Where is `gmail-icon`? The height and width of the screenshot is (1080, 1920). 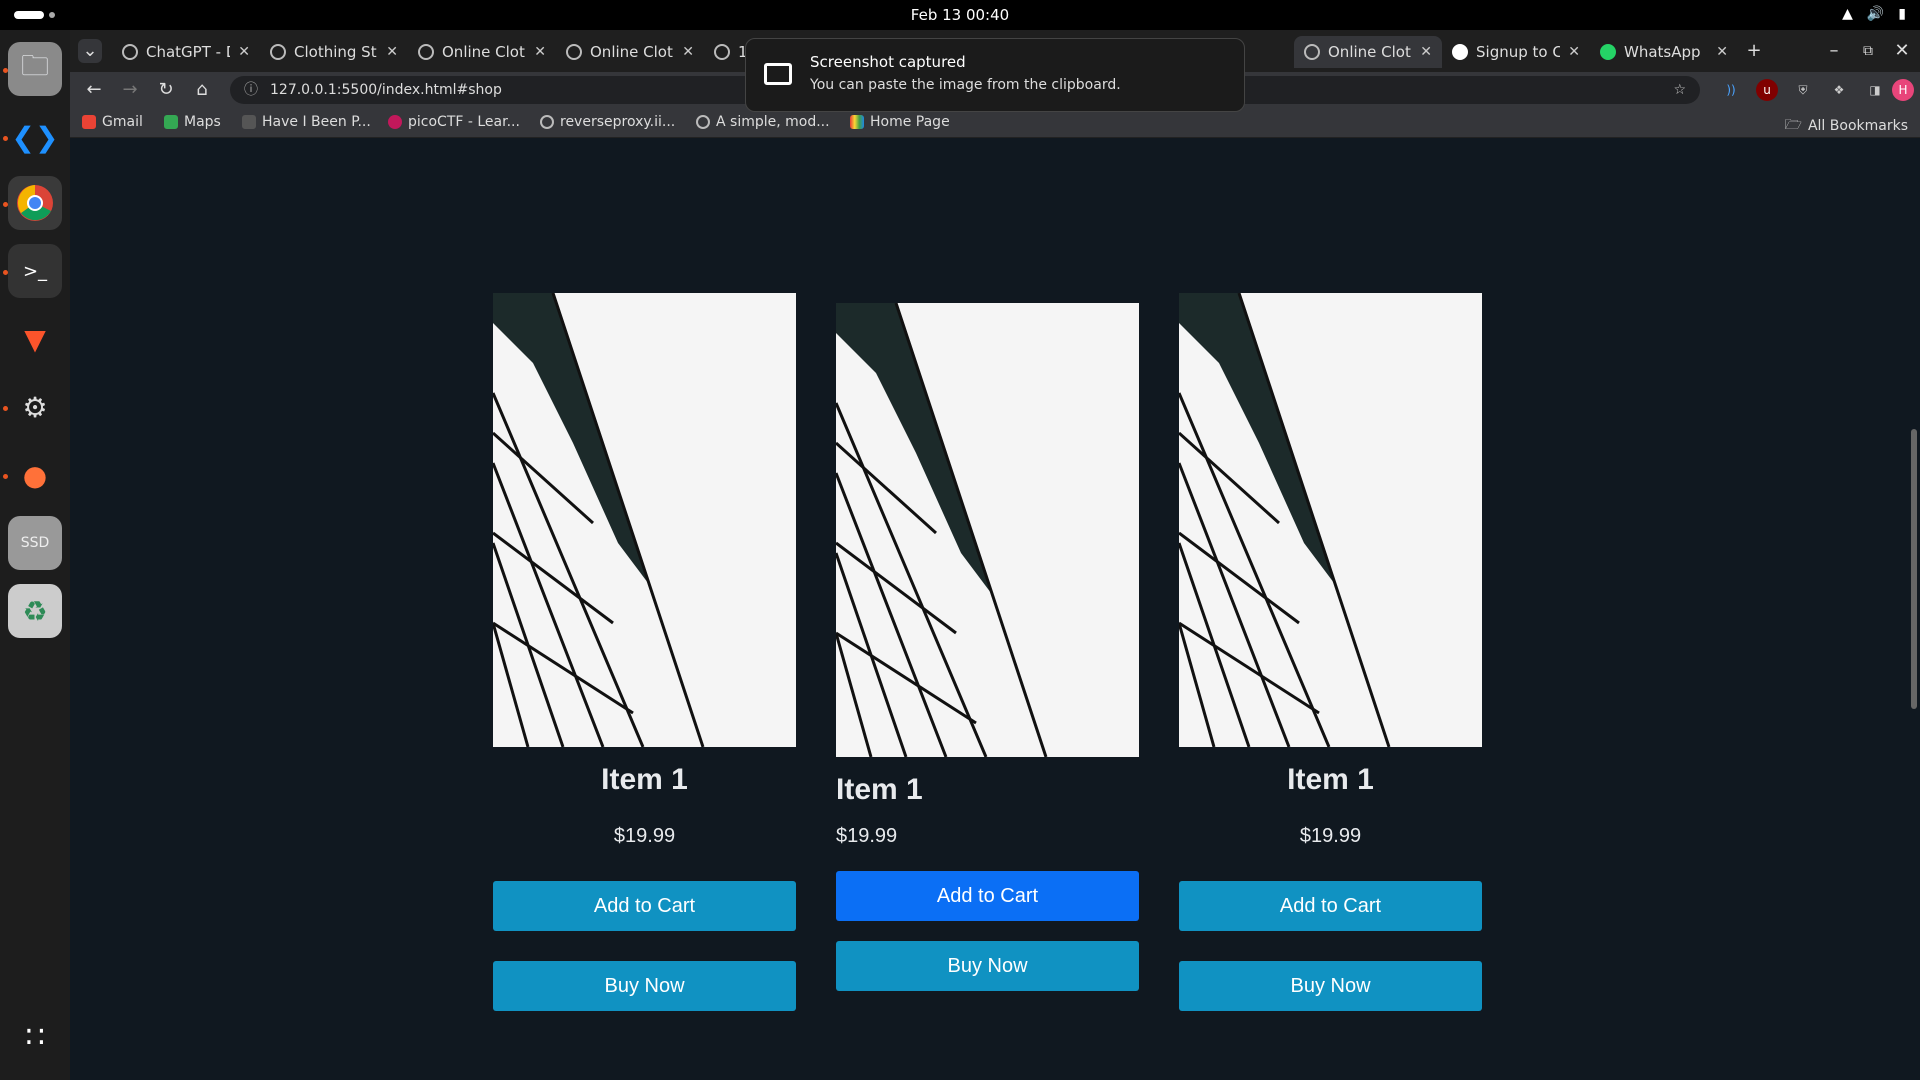 gmail-icon is located at coordinates (89, 122).